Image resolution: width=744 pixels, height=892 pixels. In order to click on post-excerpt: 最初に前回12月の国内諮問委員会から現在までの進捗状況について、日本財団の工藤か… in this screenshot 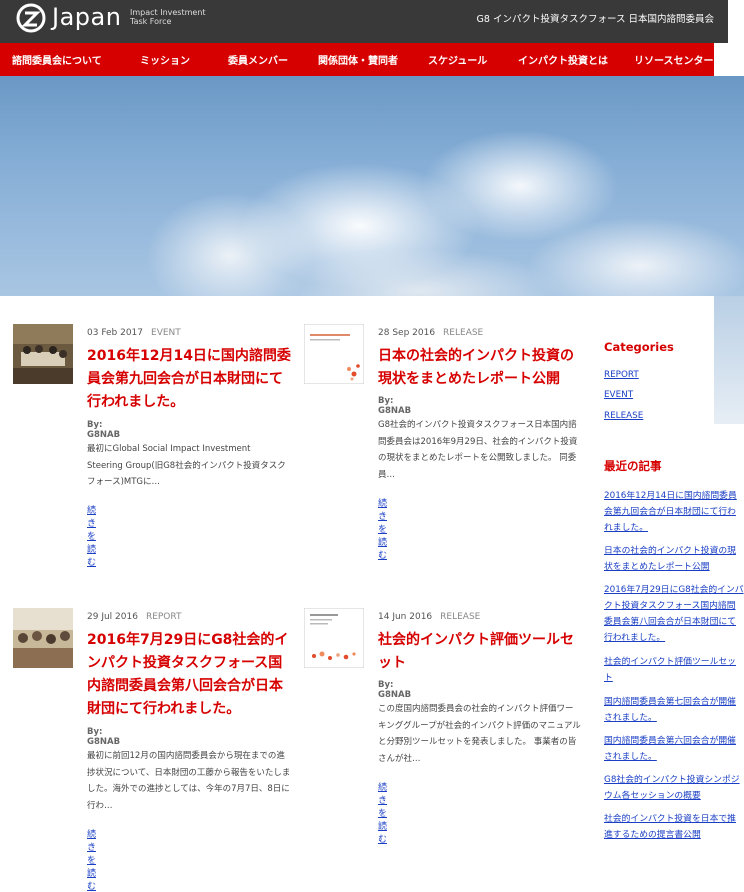, I will do `click(189, 781)`.